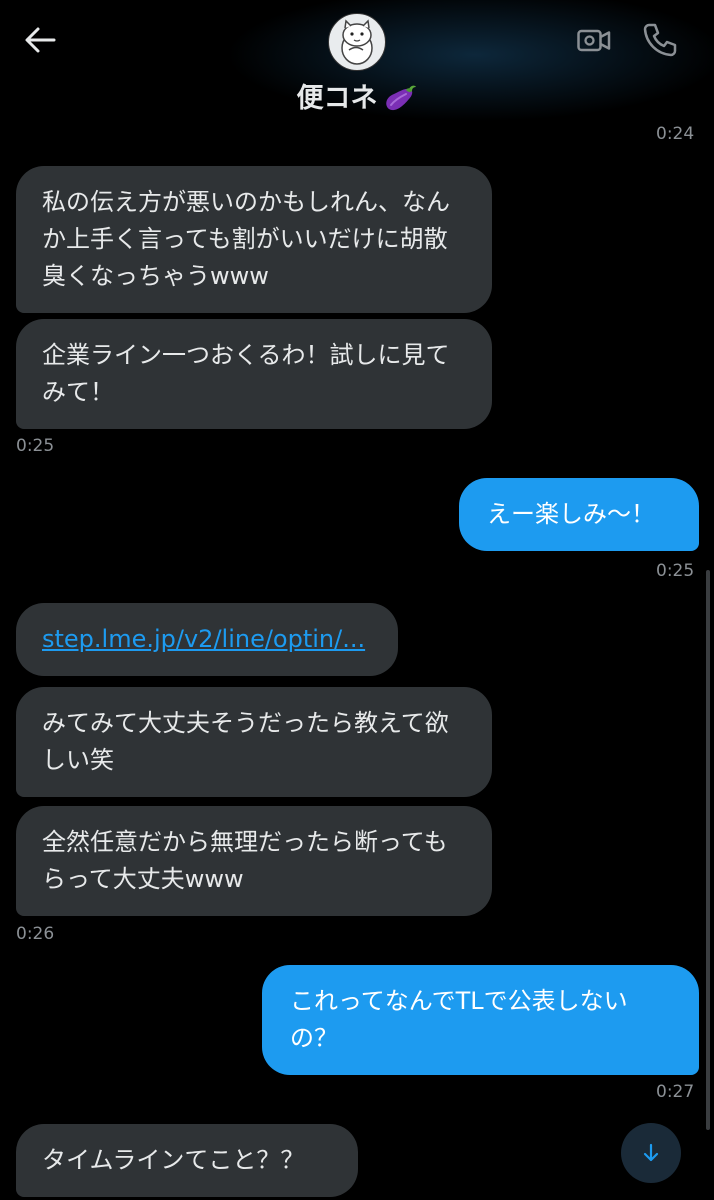 This screenshot has width=714, height=1200. I want to click on contact-name-row: 便コネ, so click(357, 95).